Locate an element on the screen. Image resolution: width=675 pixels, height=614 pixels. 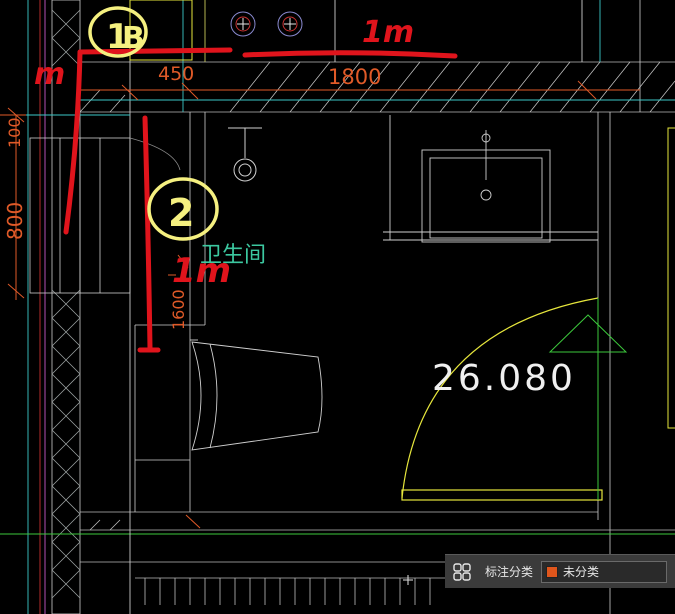
category-value: 未分类 is located at coordinates (581, 572).